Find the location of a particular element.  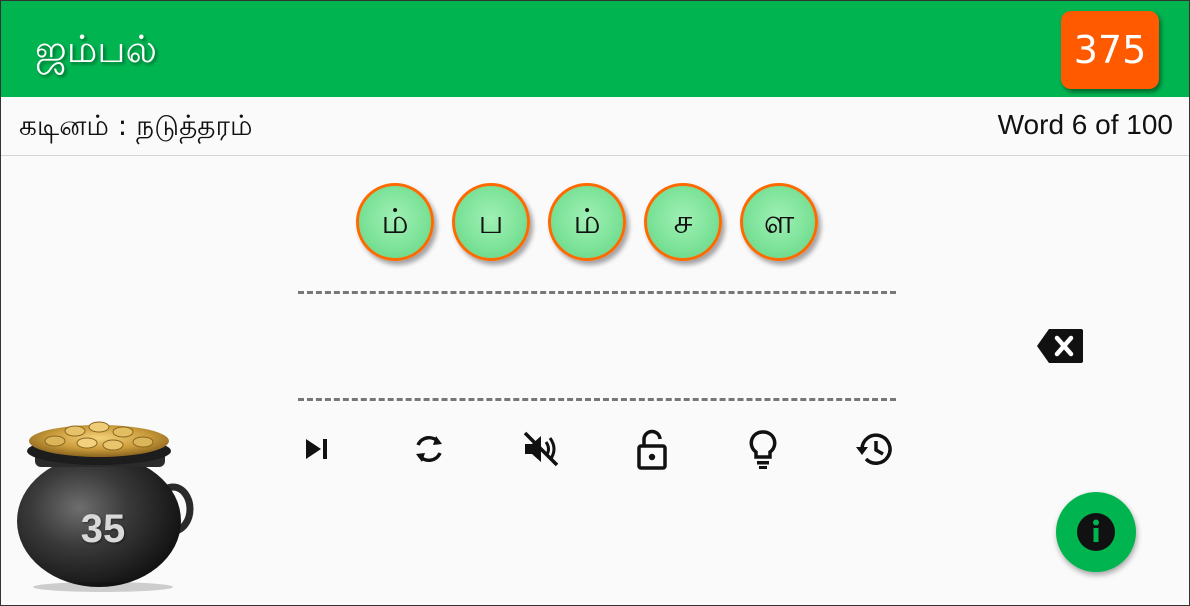

info-bar: கடினம் : நடுத்தரம் Word 6 of 100 is located at coordinates (595, 126).